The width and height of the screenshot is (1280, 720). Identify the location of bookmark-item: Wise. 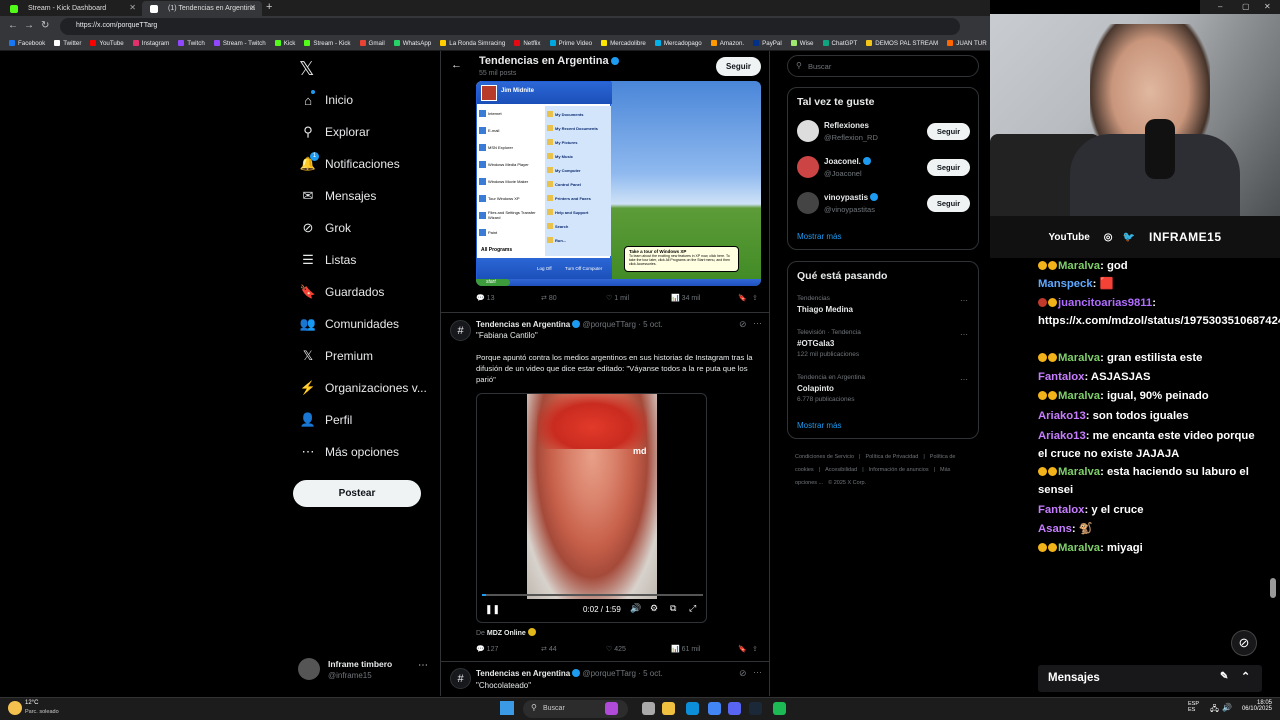
(802, 43).